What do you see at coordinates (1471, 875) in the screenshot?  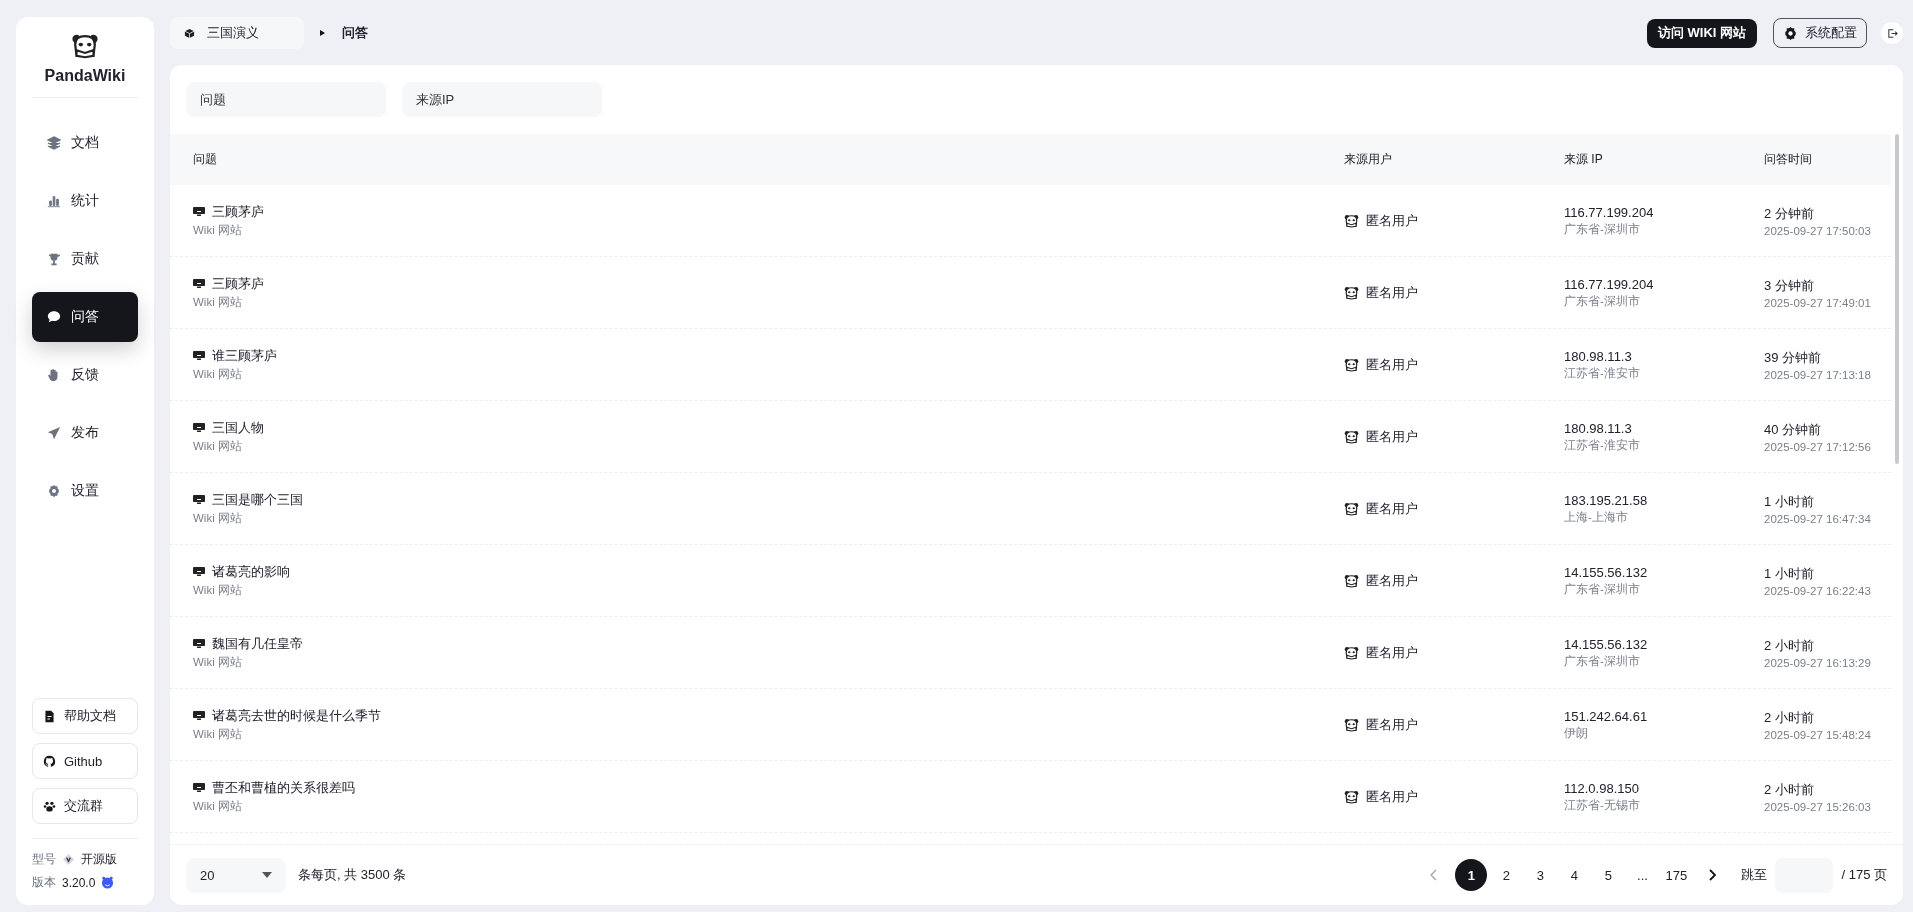 I see `page-button: 1` at bounding box center [1471, 875].